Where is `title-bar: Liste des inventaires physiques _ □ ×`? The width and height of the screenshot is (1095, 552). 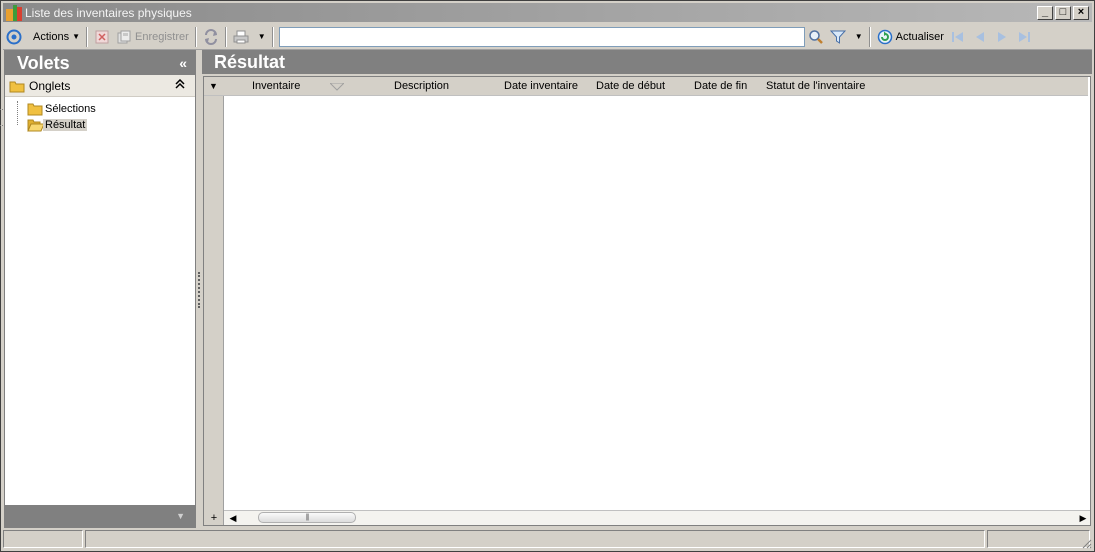
title-bar: Liste des inventaires physiques _ □ × is located at coordinates (547, 12).